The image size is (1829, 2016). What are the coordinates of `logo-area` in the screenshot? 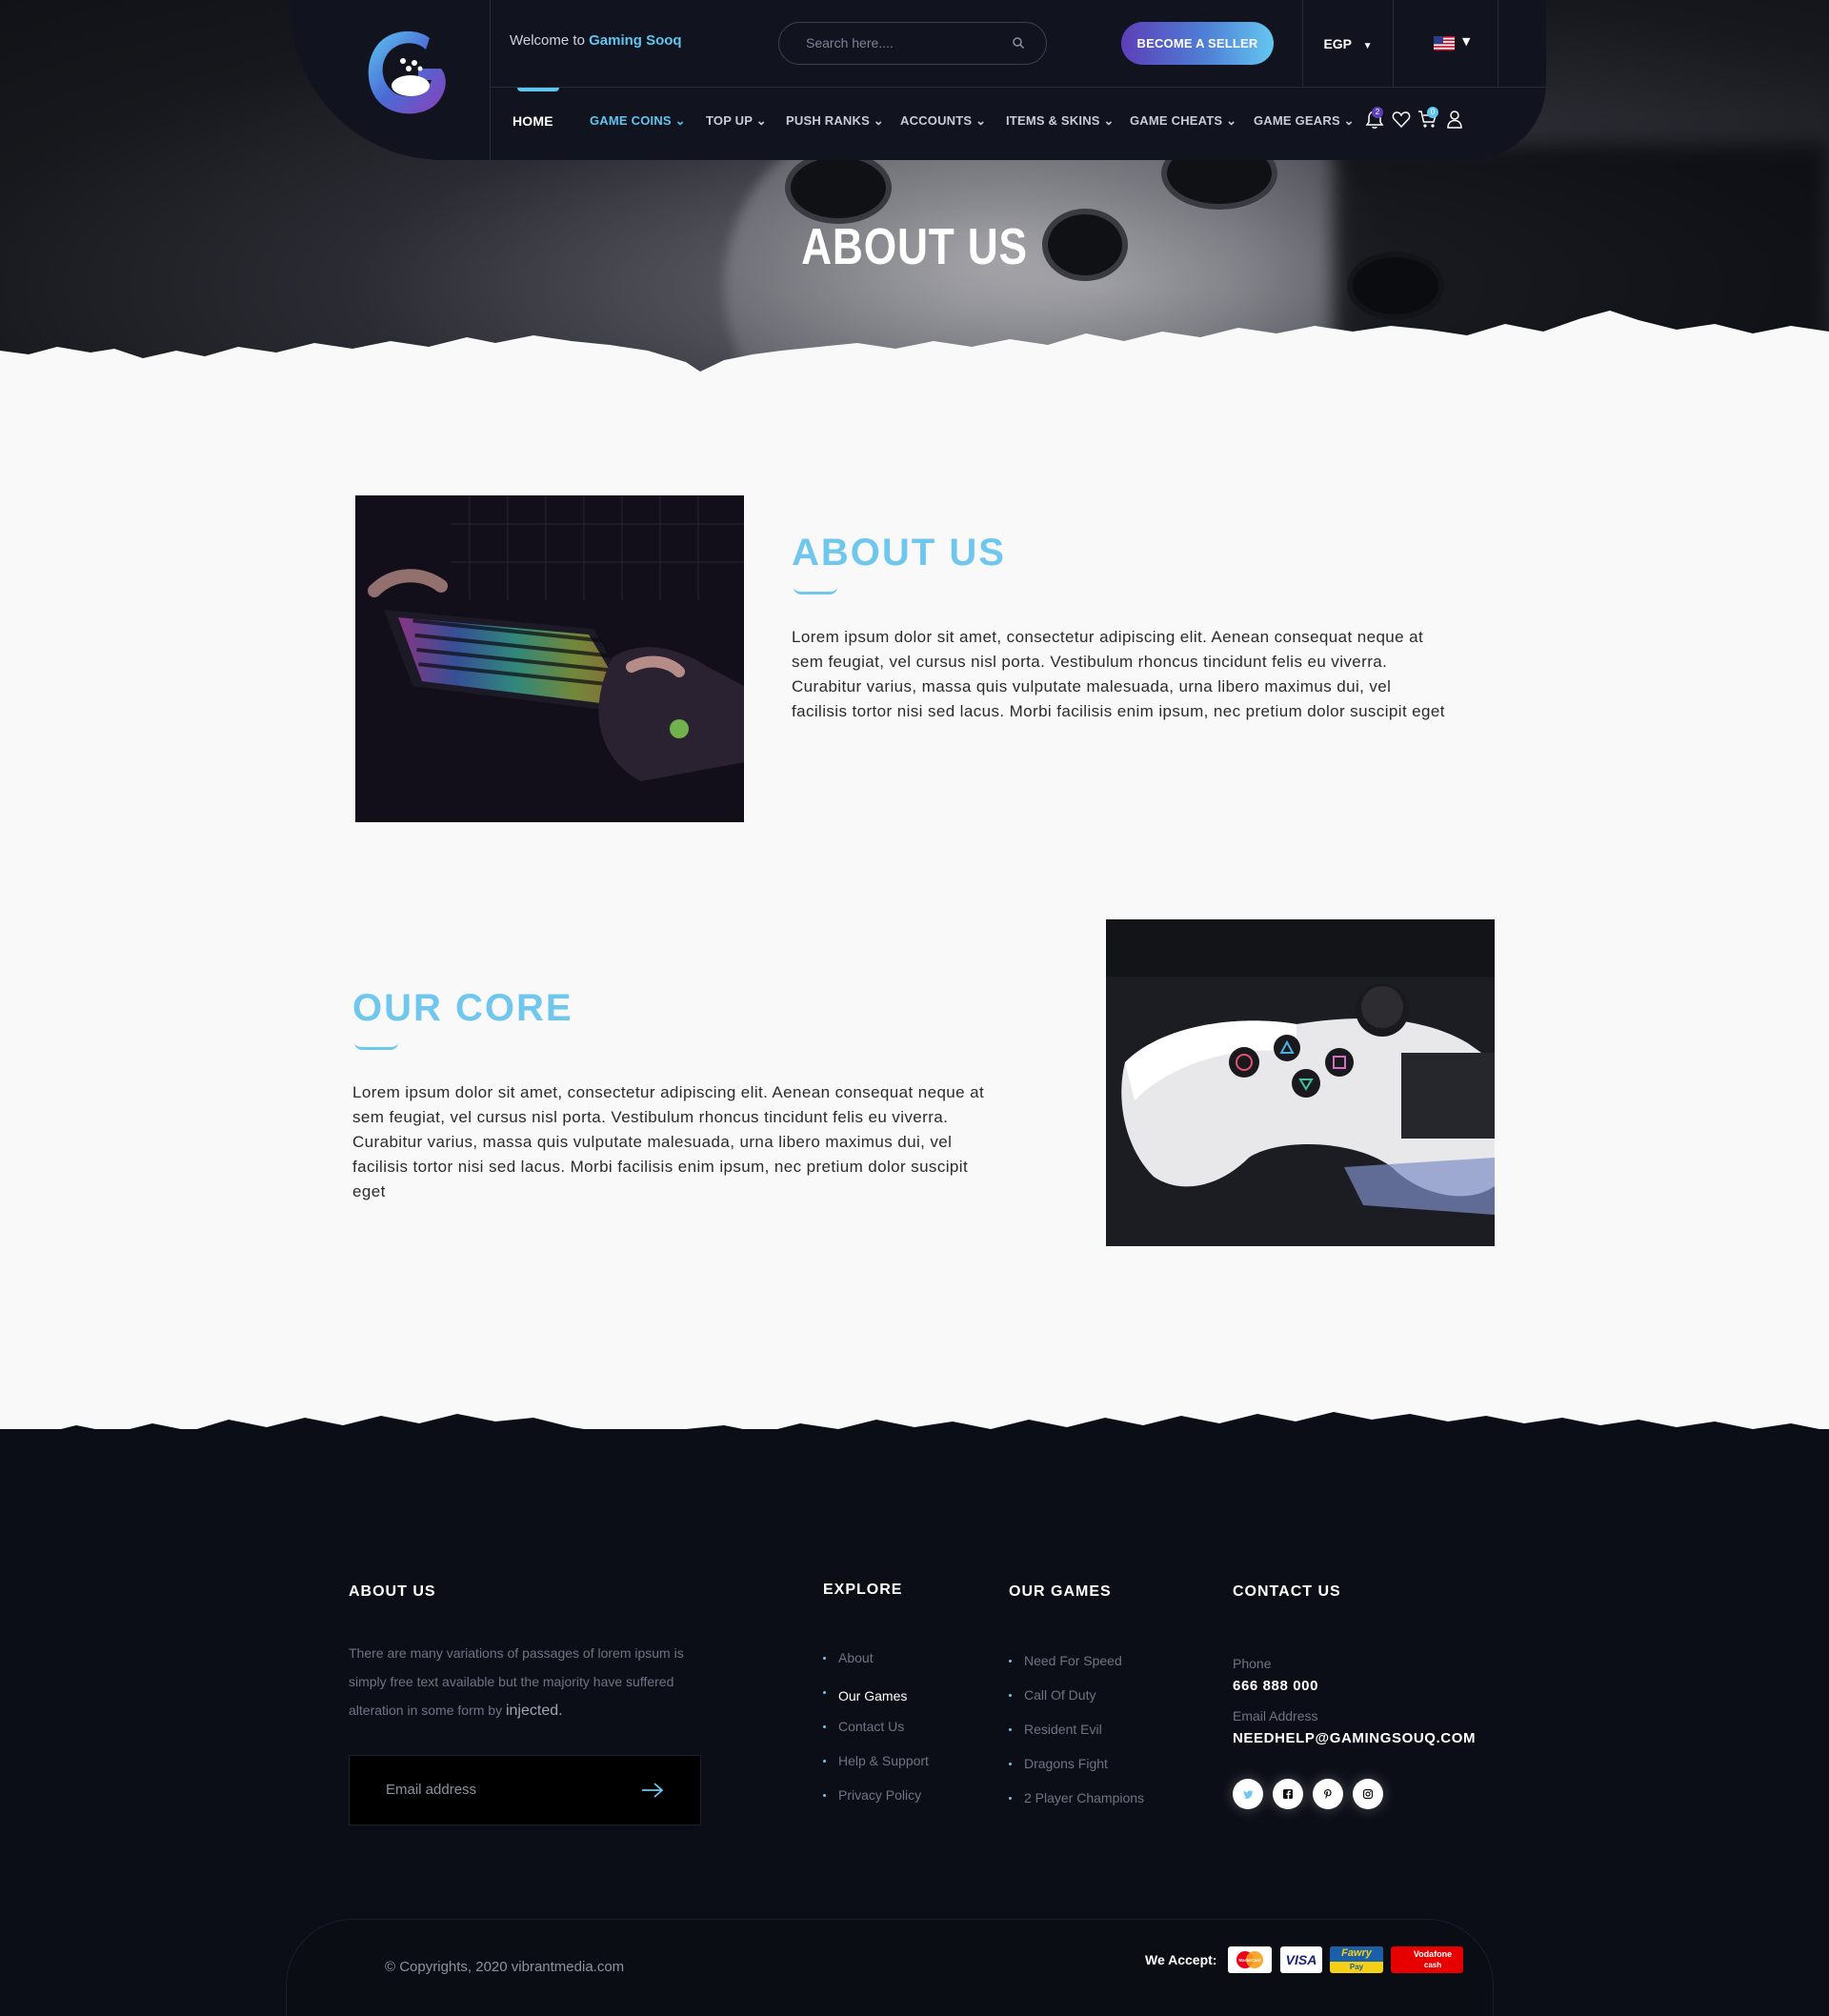 It's located at (391, 80).